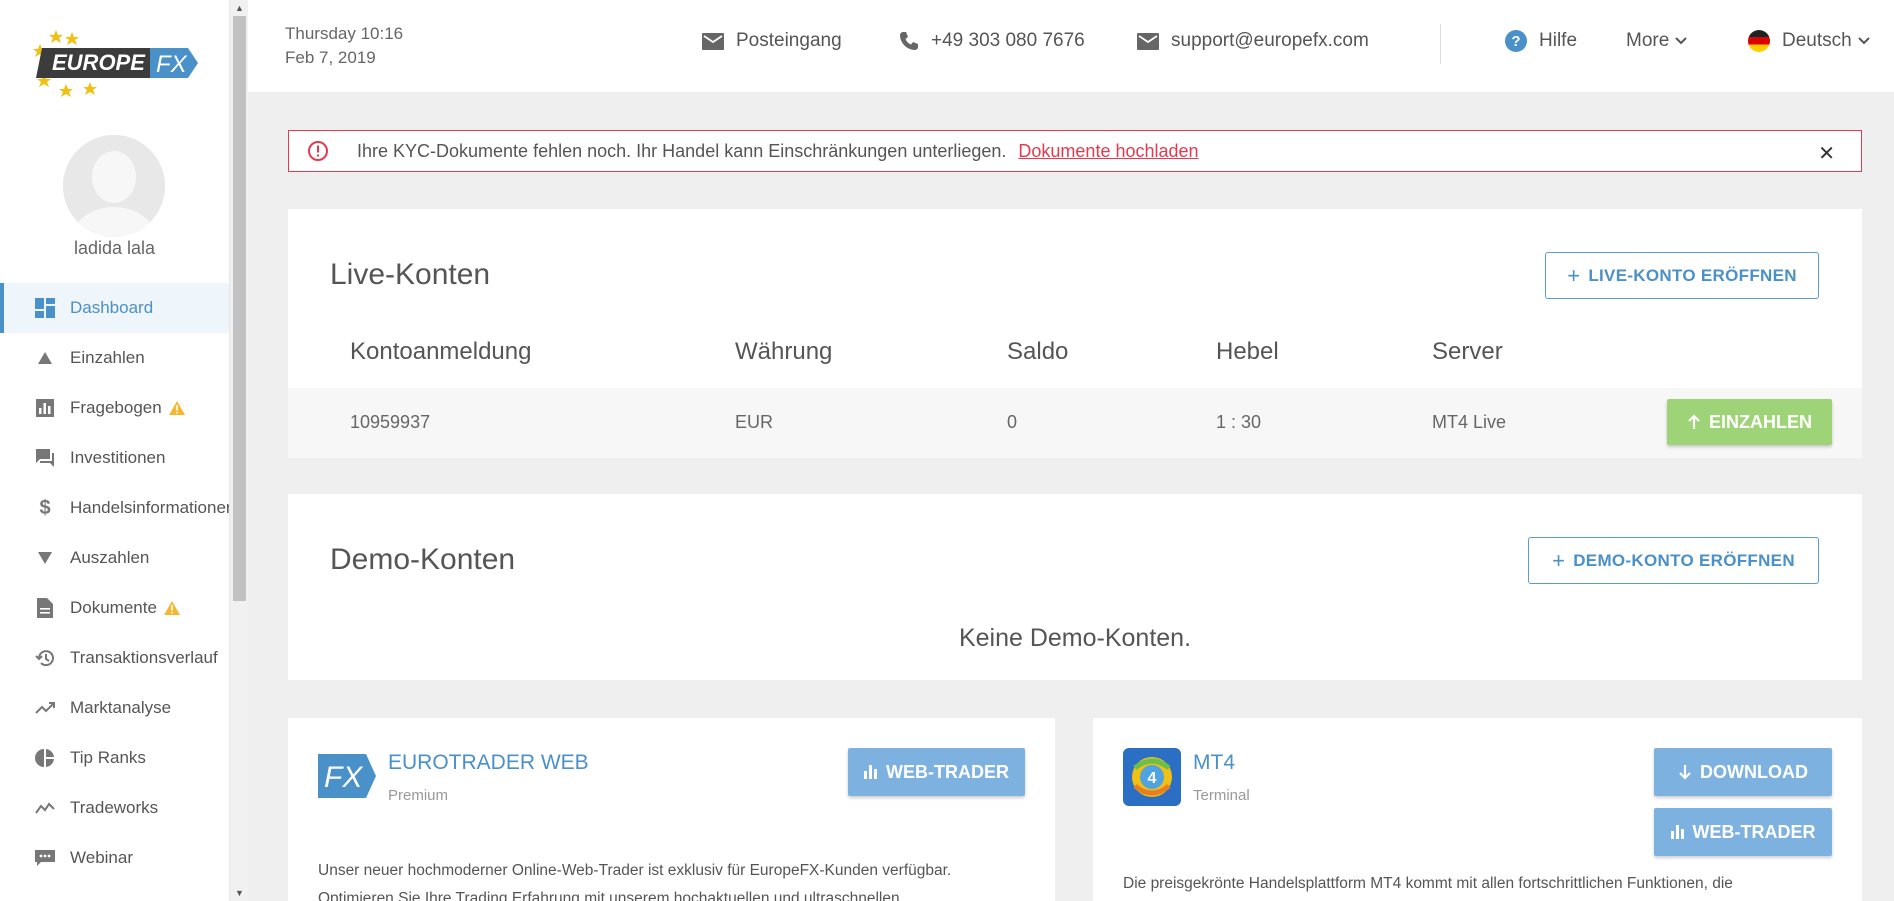 This screenshot has height=901, width=1894. I want to click on help-icon: ?, so click(1516, 41).